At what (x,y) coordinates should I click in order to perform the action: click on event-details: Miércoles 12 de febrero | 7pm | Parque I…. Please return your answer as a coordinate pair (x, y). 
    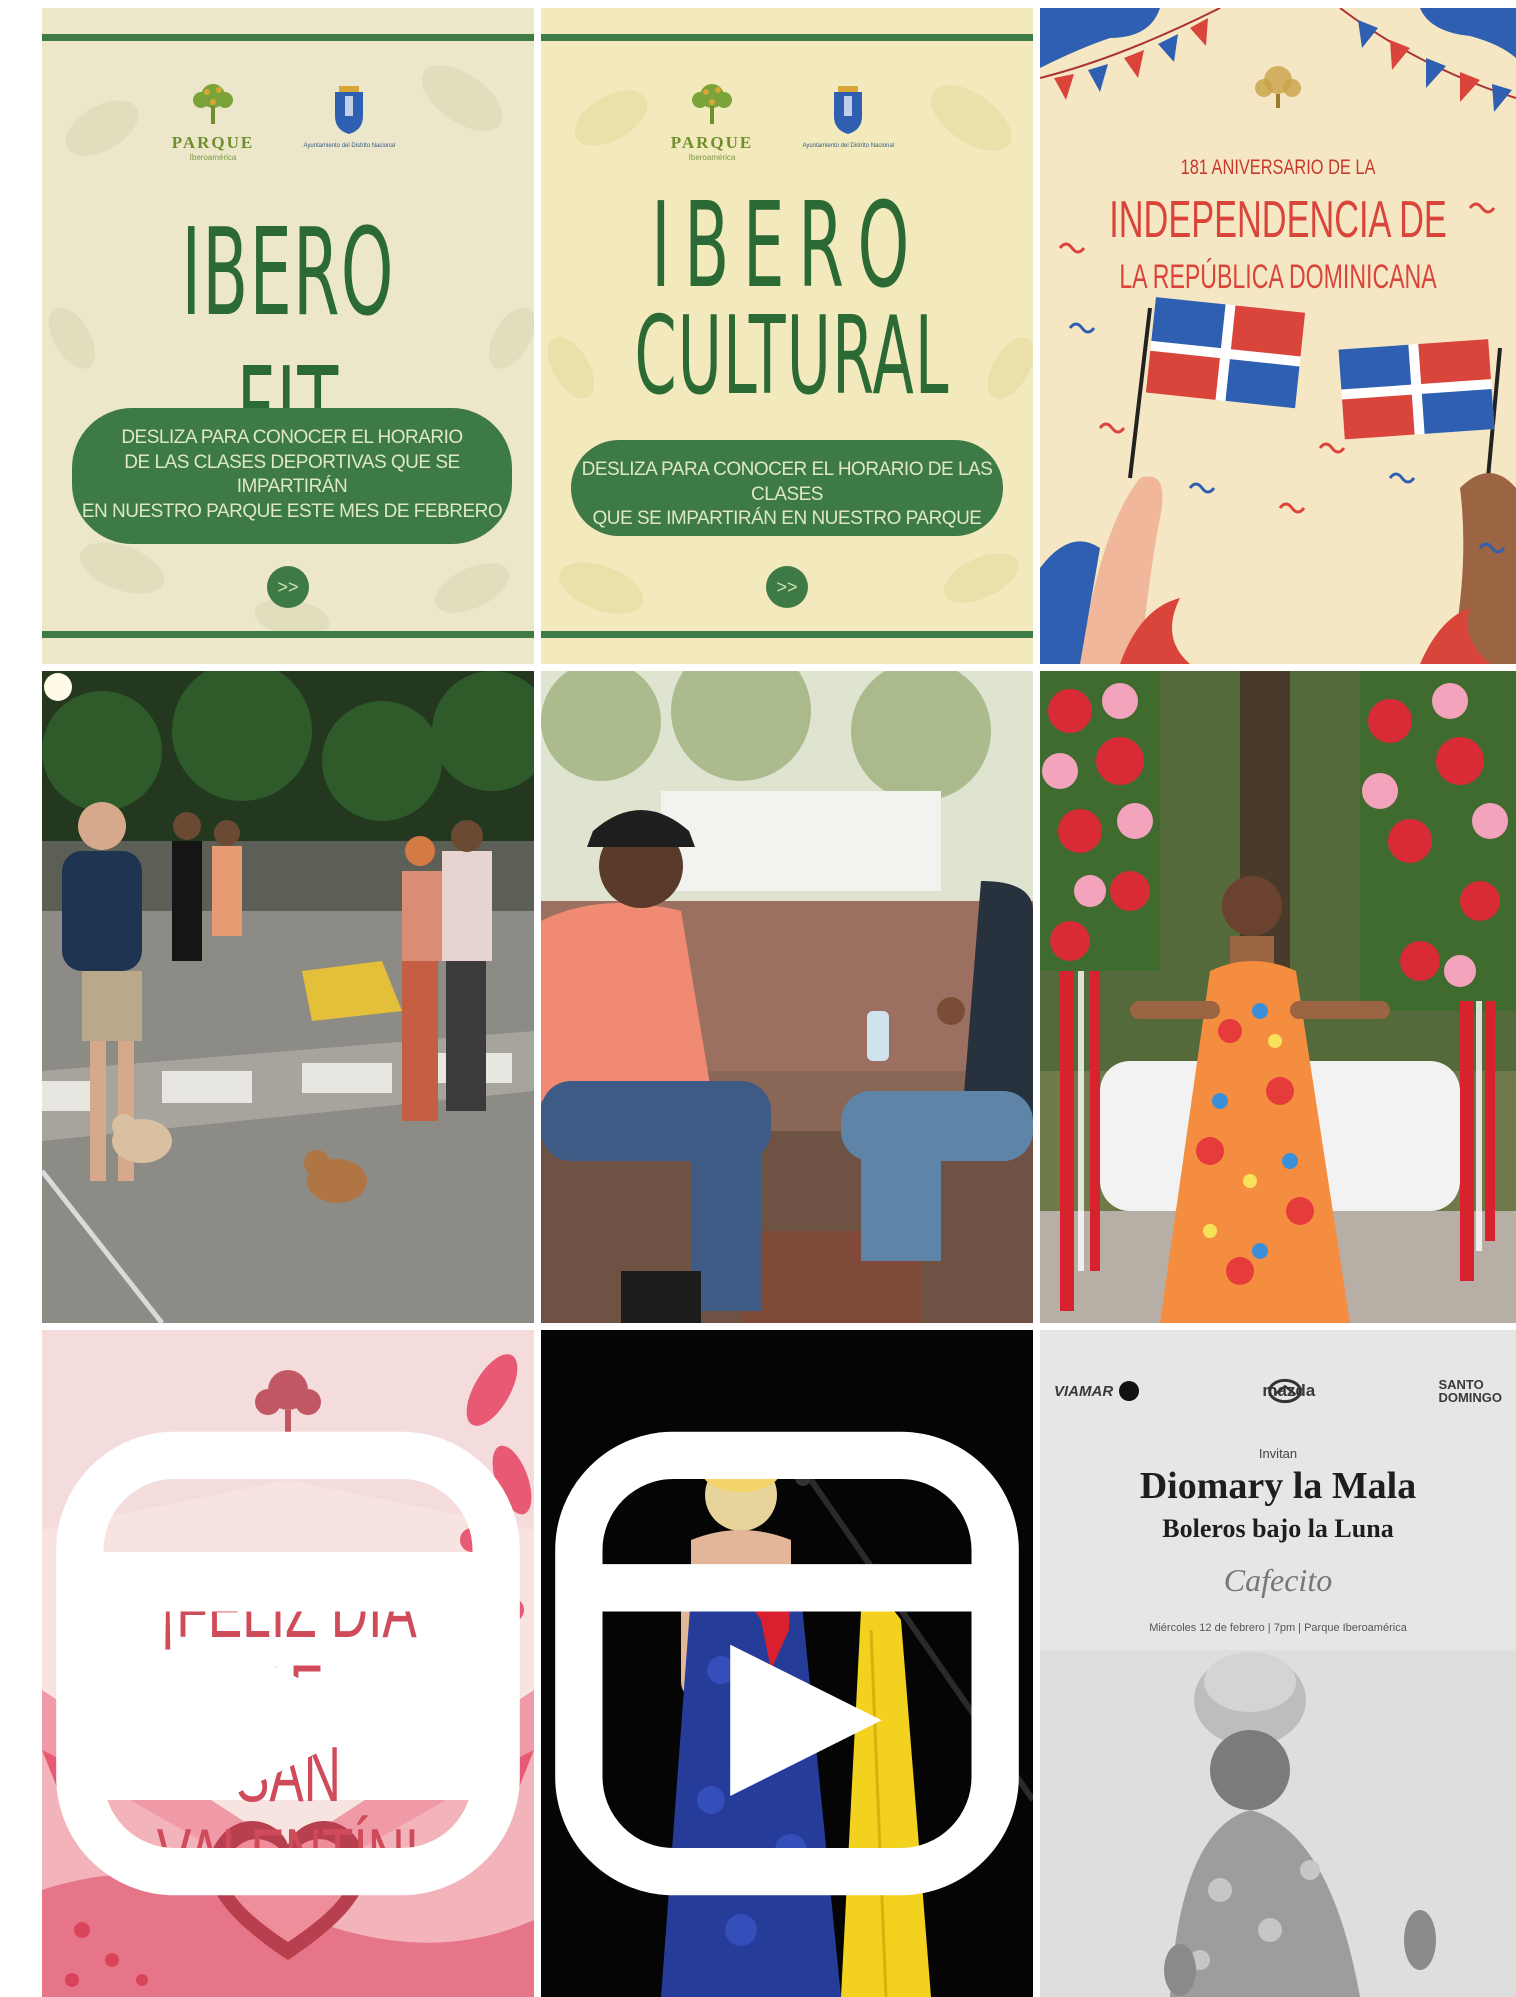
    Looking at the image, I should click on (1278, 1628).